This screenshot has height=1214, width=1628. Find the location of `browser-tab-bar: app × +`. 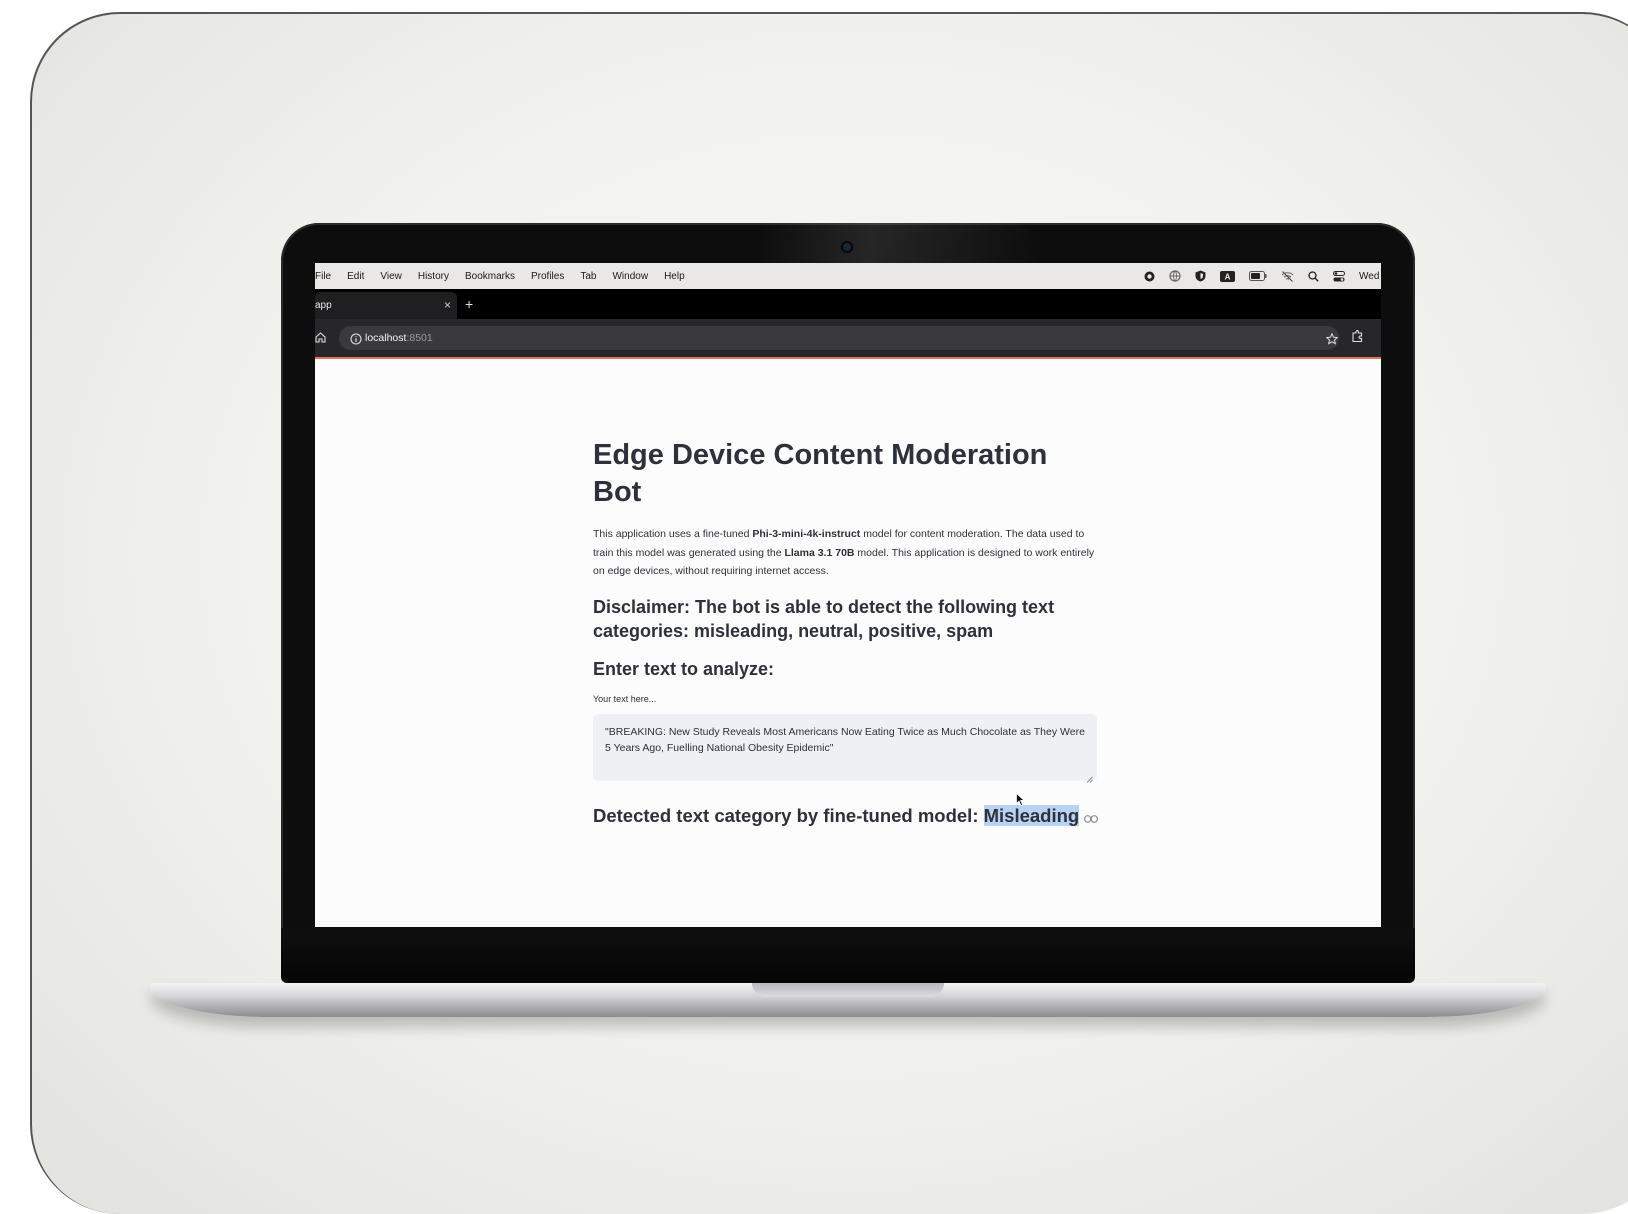

browser-tab-bar: app × + is located at coordinates (848, 304).